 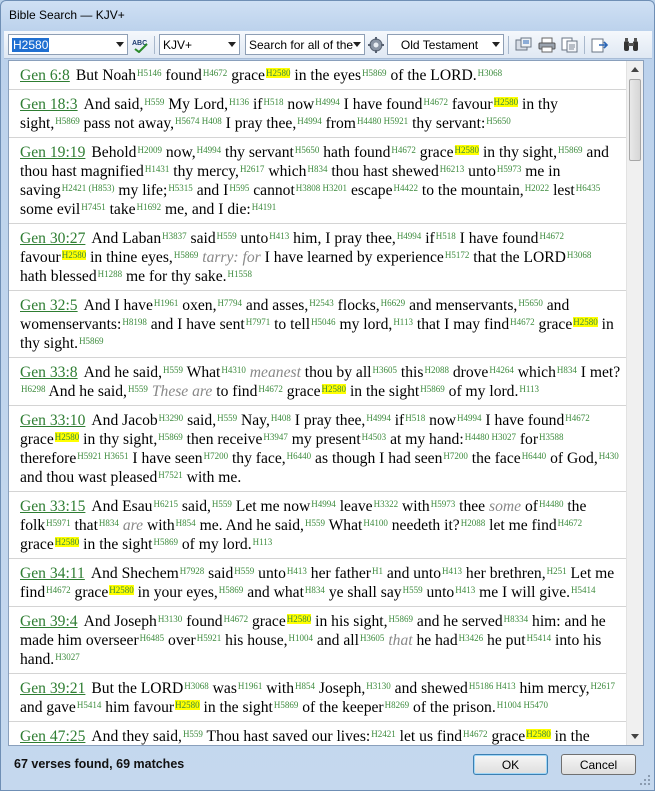 What do you see at coordinates (209, 638) in the screenshot?
I see `strongs-number: H5921` at bounding box center [209, 638].